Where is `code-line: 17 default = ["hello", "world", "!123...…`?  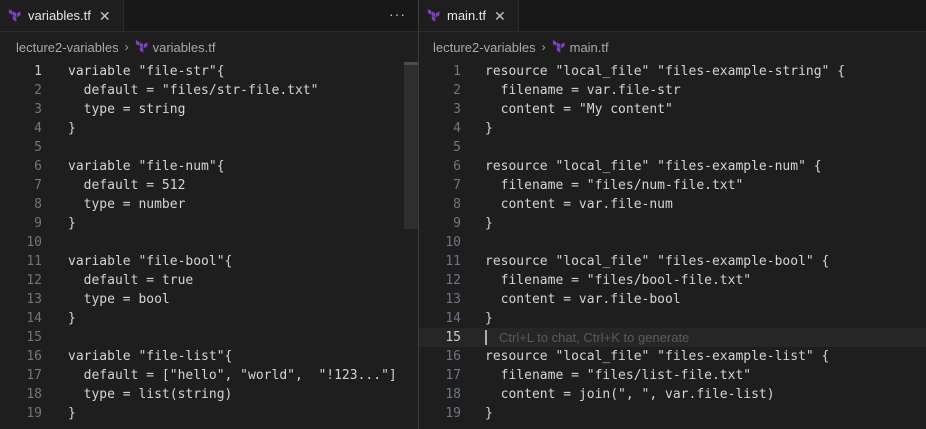
code-line: 17 default = ["hello", "world", "!123...… is located at coordinates (209, 375).